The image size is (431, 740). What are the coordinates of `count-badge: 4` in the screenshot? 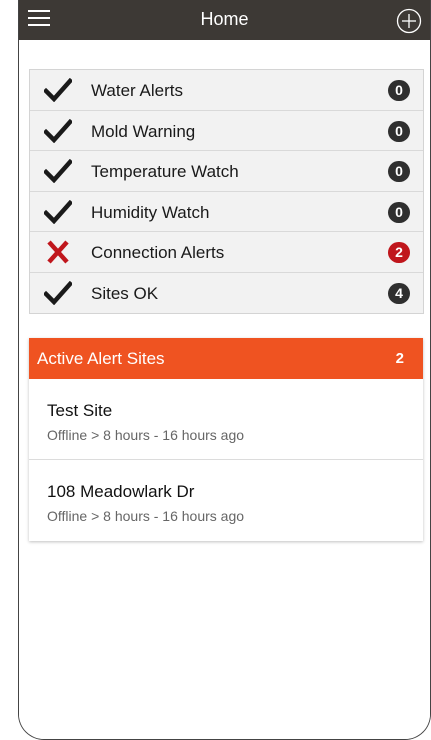 It's located at (399, 293).